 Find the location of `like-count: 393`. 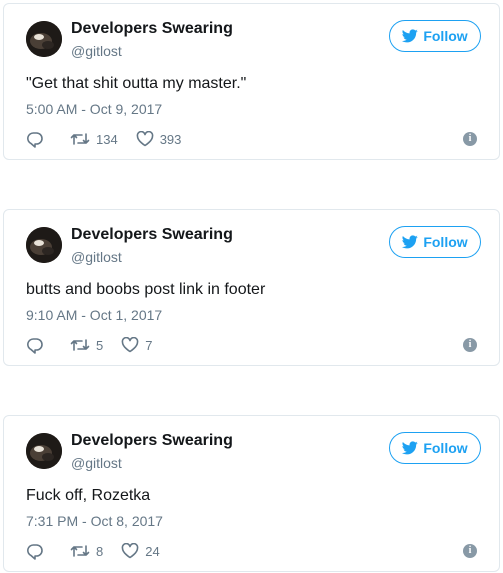

like-count: 393 is located at coordinates (170, 139).